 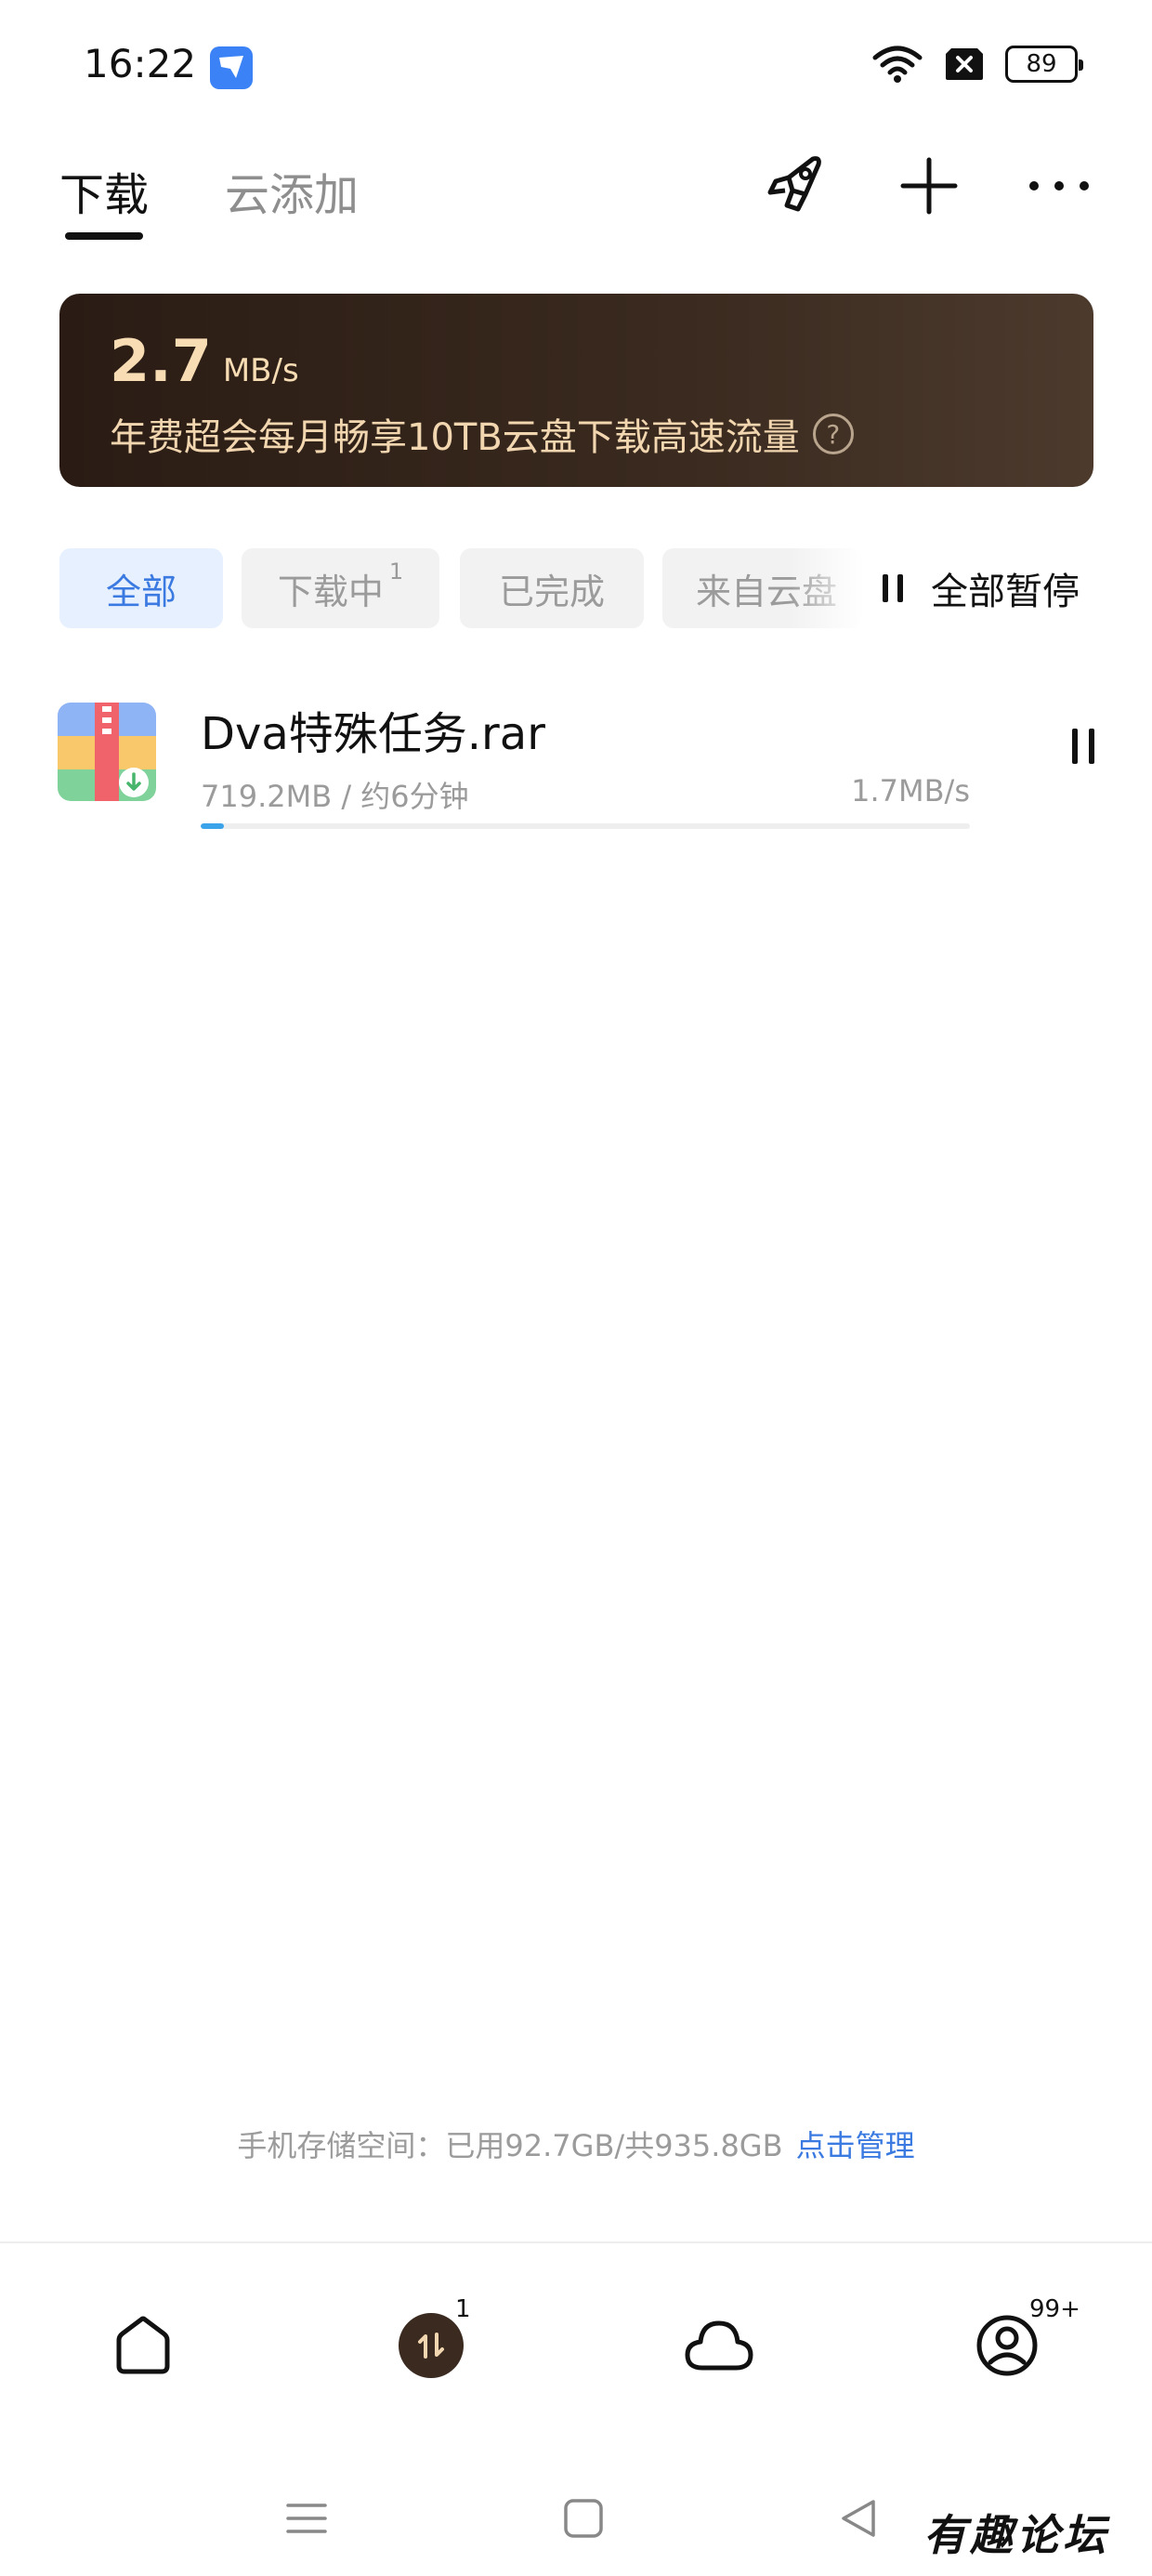 What do you see at coordinates (260, 370) in the screenshot?
I see `speed-unit: MB/s` at bounding box center [260, 370].